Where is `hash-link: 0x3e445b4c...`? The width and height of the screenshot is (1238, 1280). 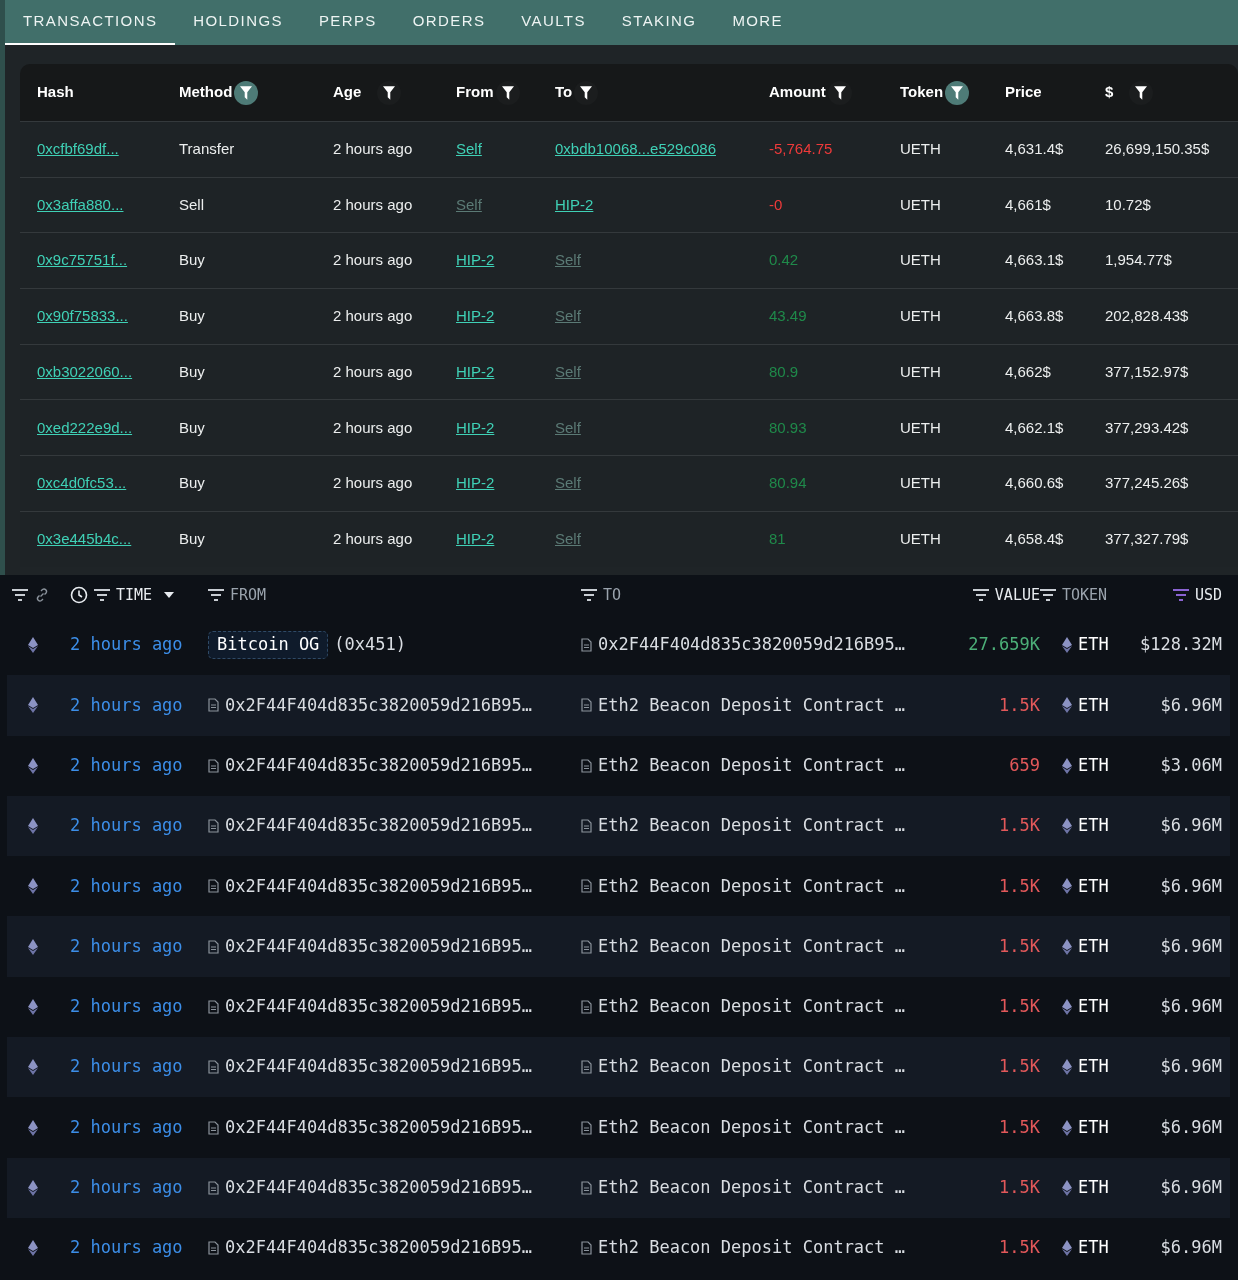 hash-link: 0x3e445b4c... is located at coordinates (84, 538).